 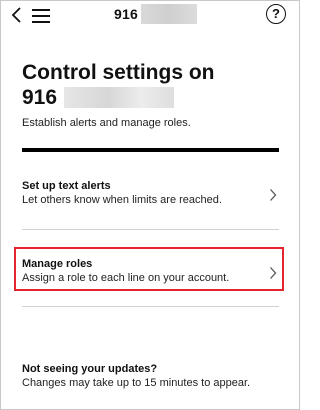 What do you see at coordinates (57, 264) in the screenshot?
I see `row-title: Manage roles` at bounding box center [57, 264].